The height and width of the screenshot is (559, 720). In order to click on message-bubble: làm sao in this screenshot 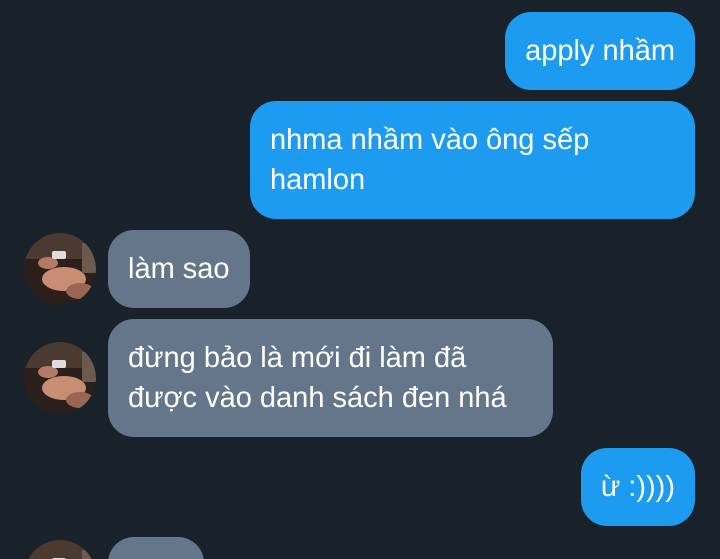, I will do `click(179, 269)`.